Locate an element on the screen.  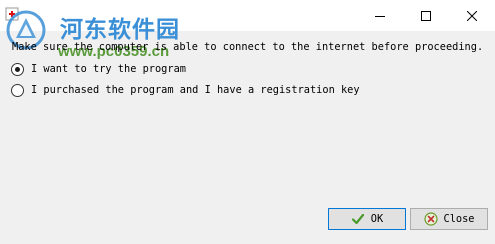
radio-button-selected is located at coordinates (17, 69).